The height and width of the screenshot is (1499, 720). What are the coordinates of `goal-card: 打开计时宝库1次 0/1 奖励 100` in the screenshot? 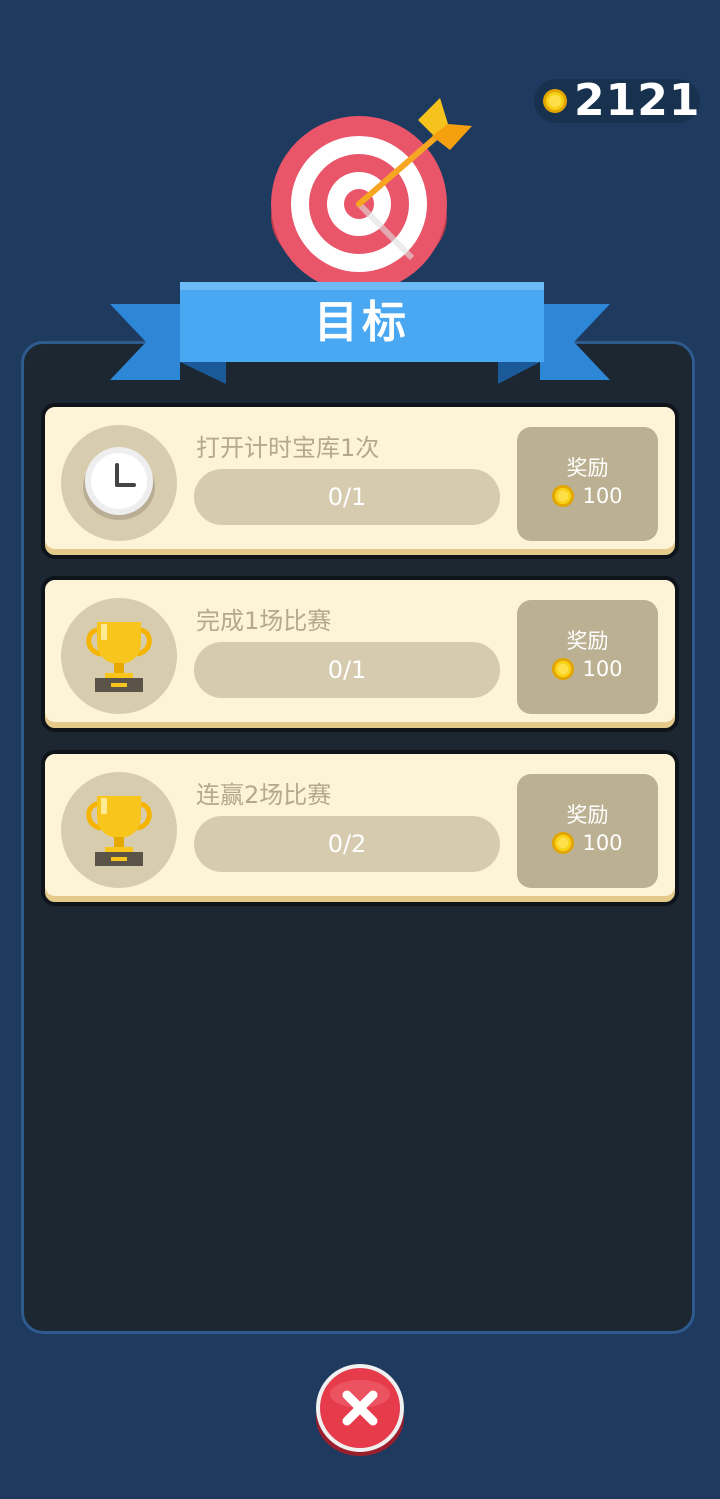 It's located at (360, 481).